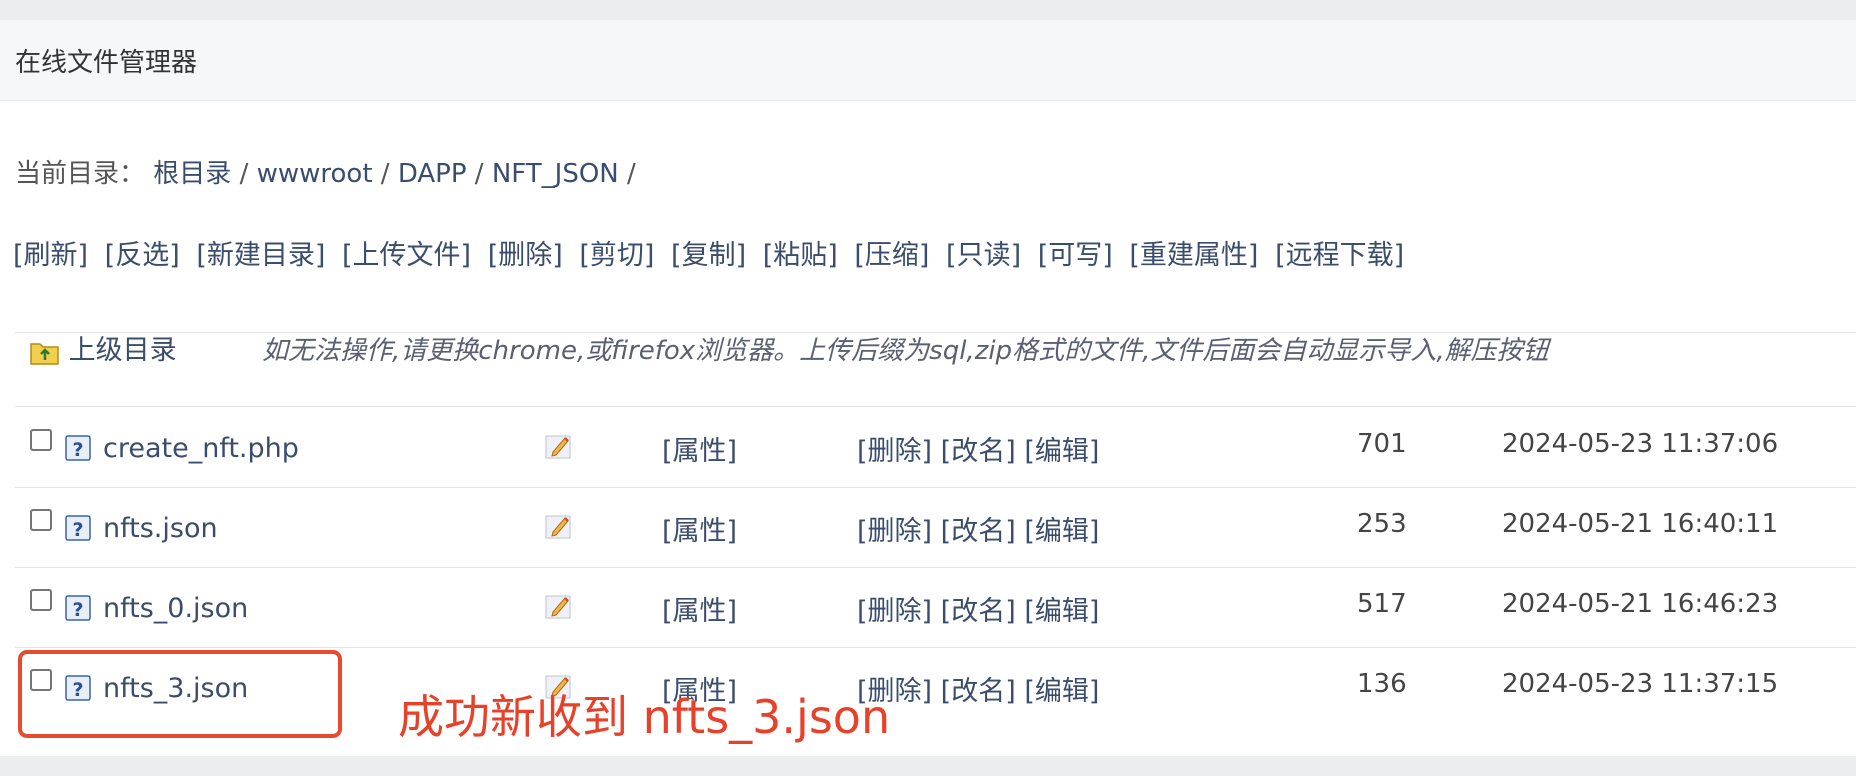 Image resolution: width=1856 pixels, height=776 pixels. What do you see at coordinates (80, 174) in the screenshot?
I see `breadcrumb-prefix: 当前目录：` at bounding box center [80, 174].